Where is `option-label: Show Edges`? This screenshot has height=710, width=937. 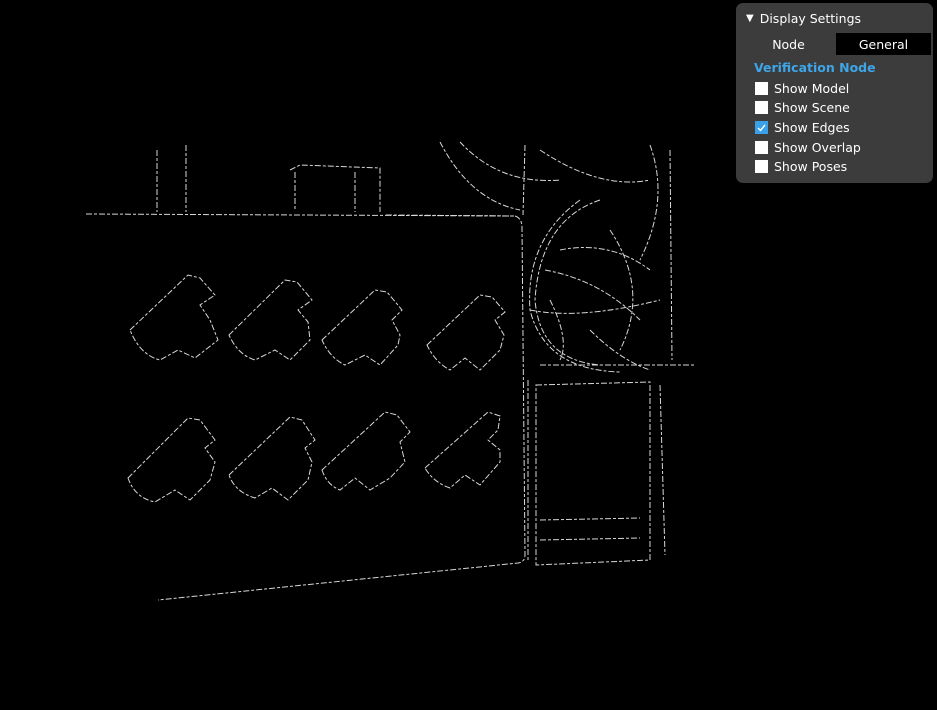 option-label: Show Edges is located at coordinates (812, 127).